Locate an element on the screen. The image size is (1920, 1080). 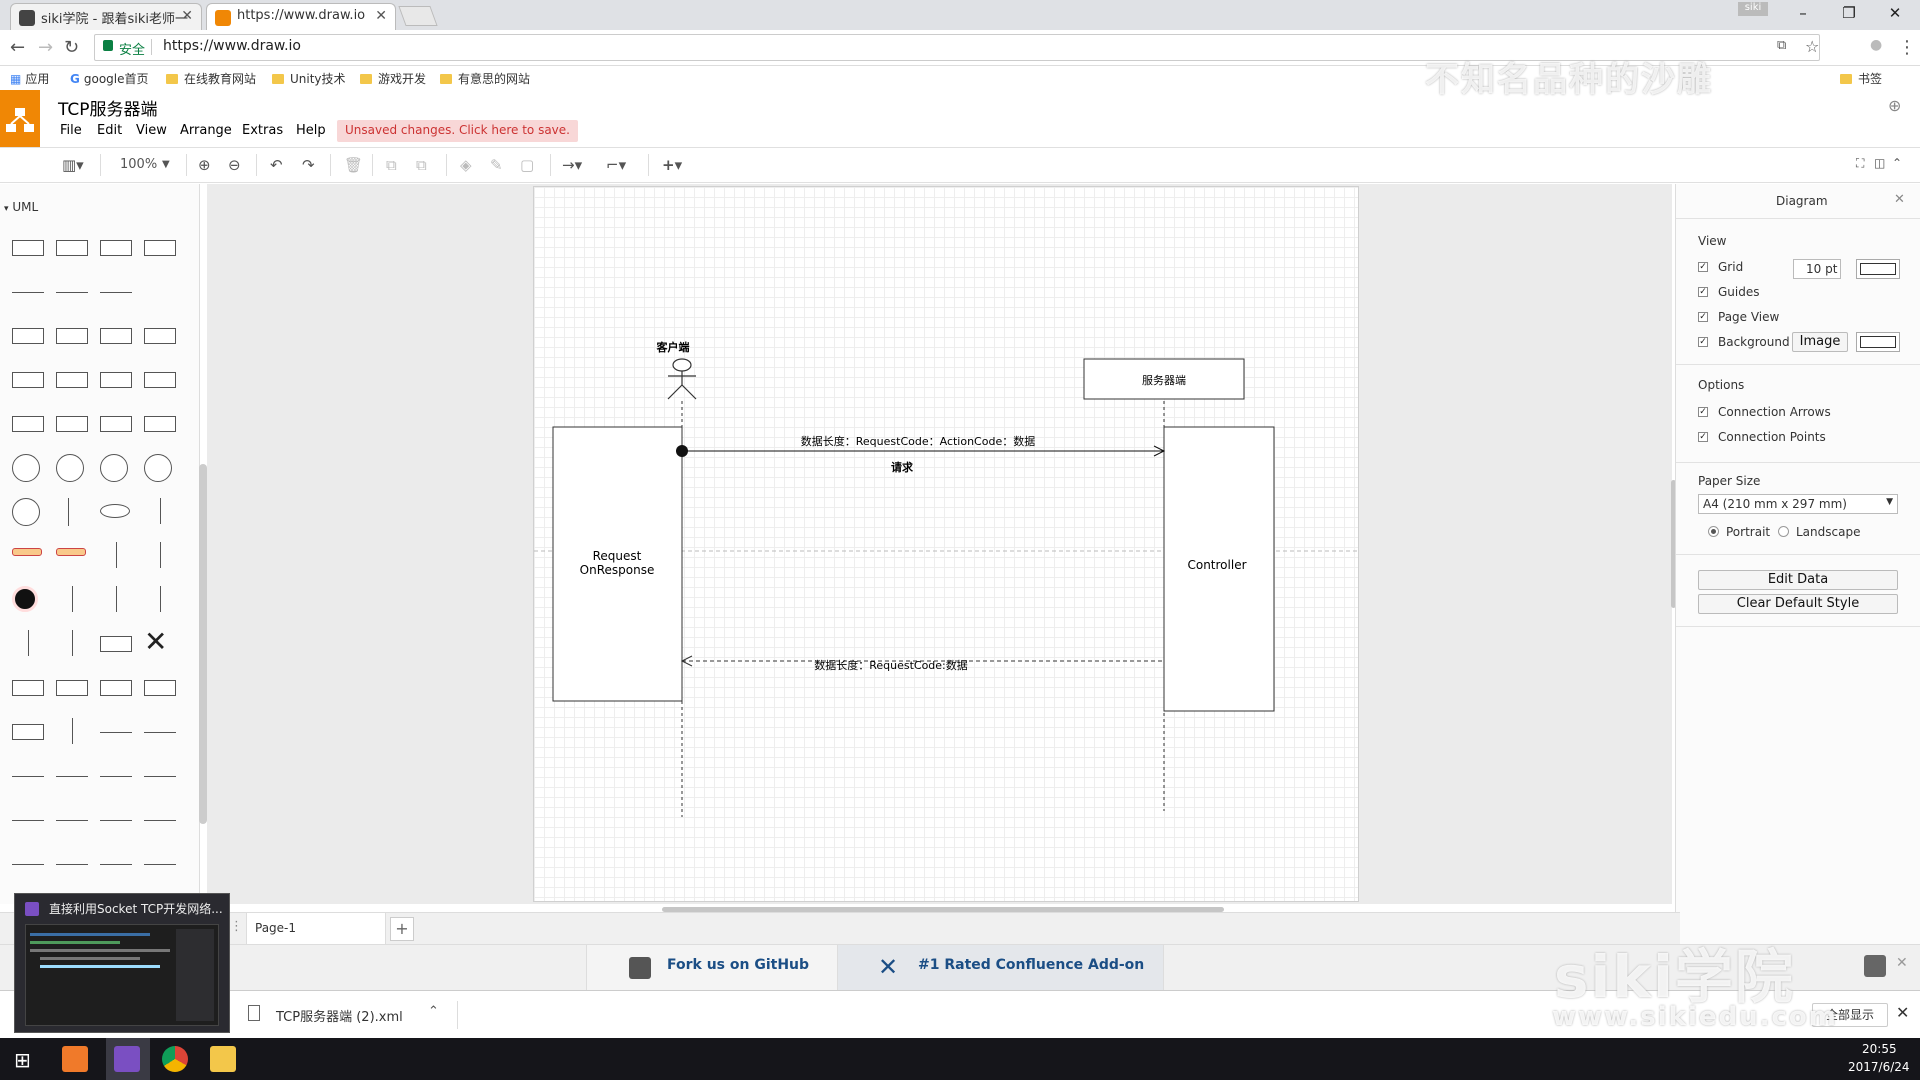
to-front-icon: ⧉ is located at coordinates (391, 165).